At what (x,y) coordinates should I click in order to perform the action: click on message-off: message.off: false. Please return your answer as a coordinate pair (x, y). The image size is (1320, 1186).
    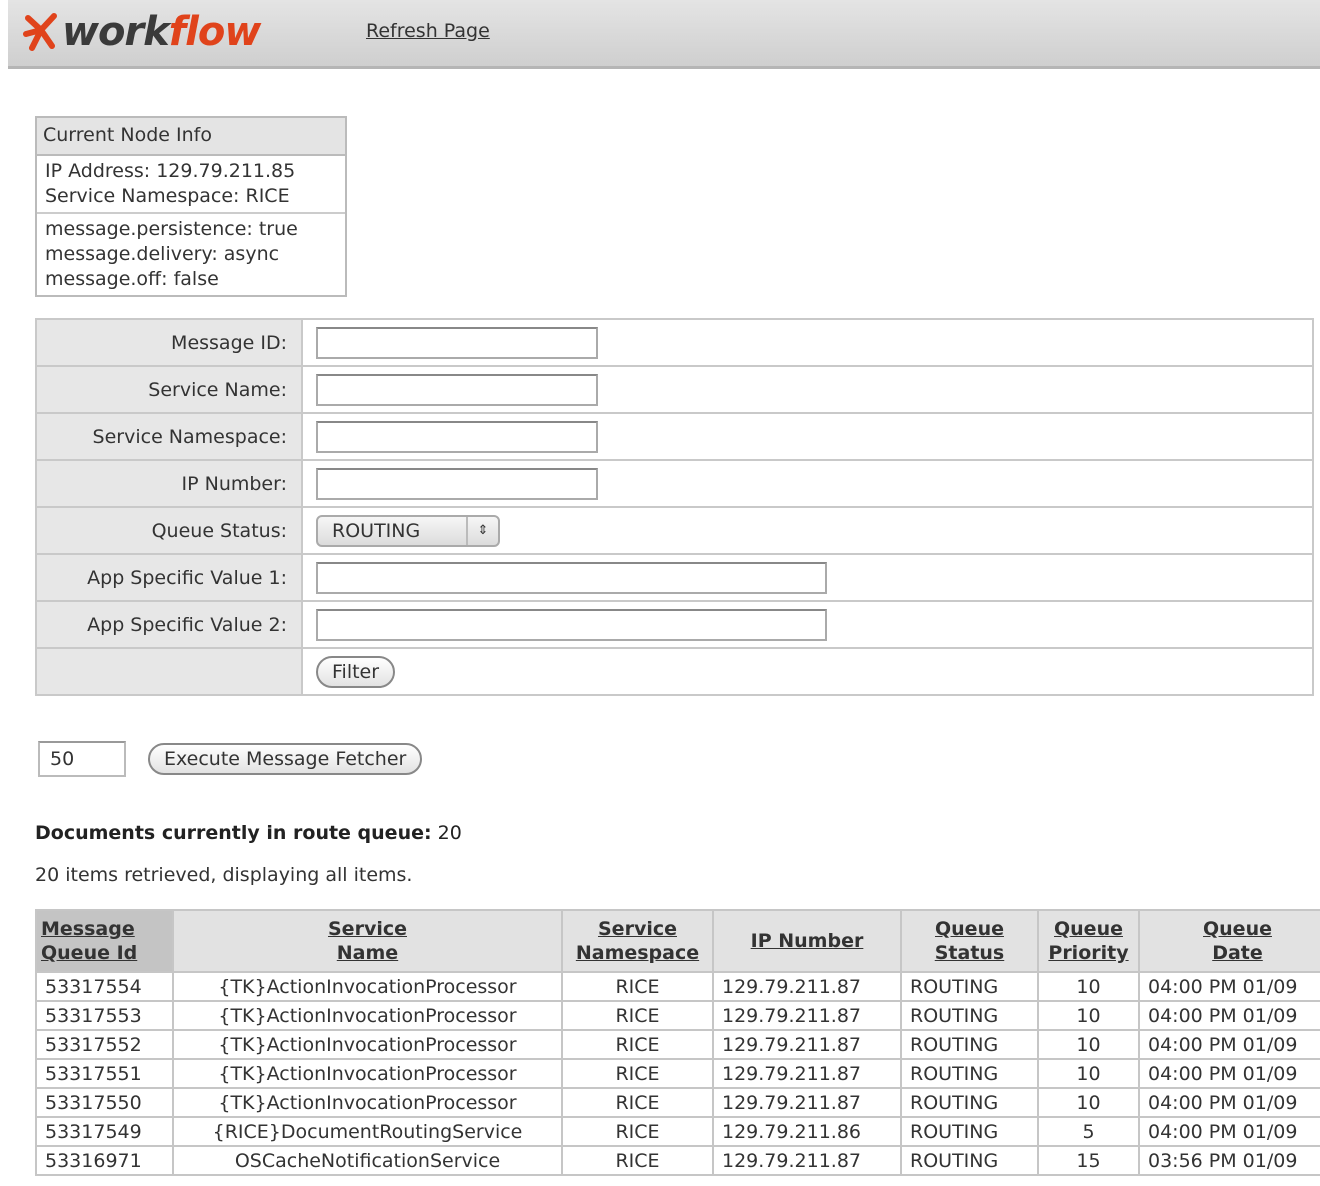
    Looking at the image, I should click on (132, 279).